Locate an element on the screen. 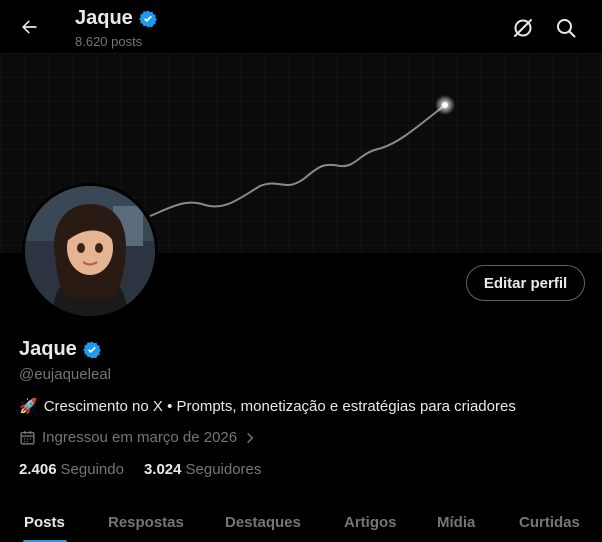 The width and height of the screenshot is (602, 542). avatar-image is located at coordinates (90, 251).